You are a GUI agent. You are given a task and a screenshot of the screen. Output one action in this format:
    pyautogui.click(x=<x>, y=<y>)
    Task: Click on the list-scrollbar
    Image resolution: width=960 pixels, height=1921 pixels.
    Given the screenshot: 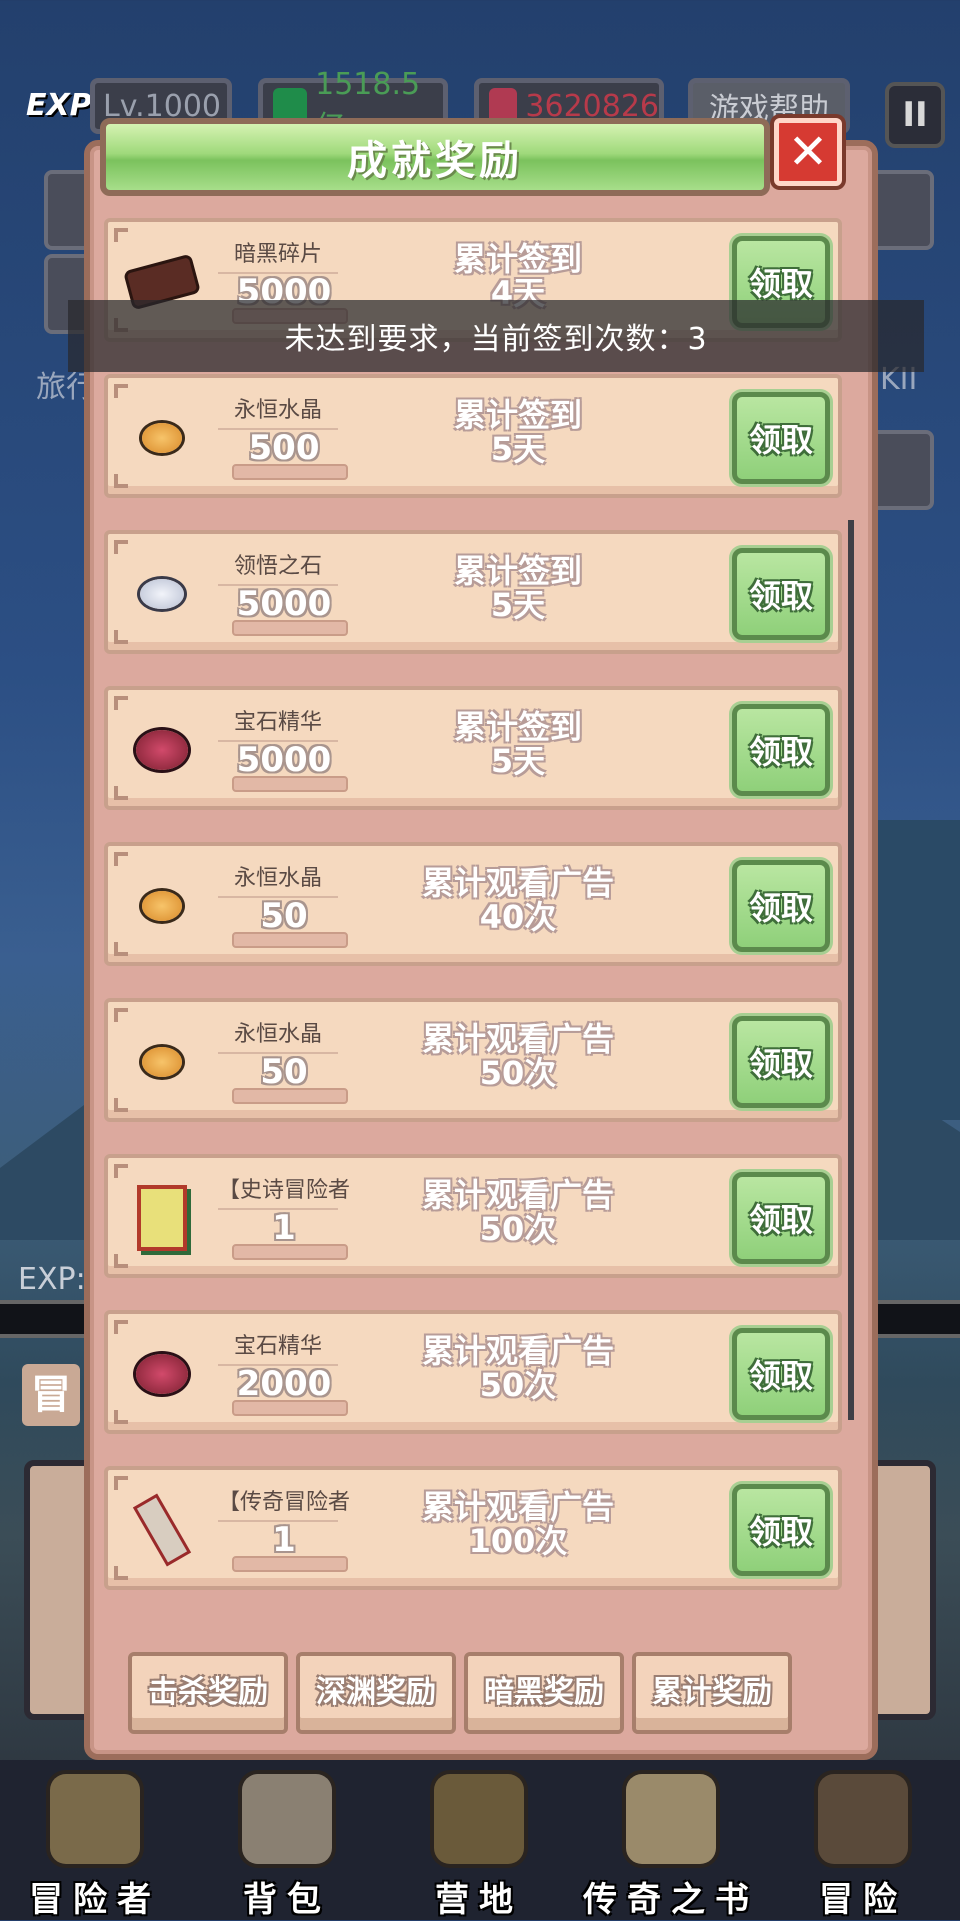 What is the action you would take?
    pyautogui.click(x=851, y=970)
    